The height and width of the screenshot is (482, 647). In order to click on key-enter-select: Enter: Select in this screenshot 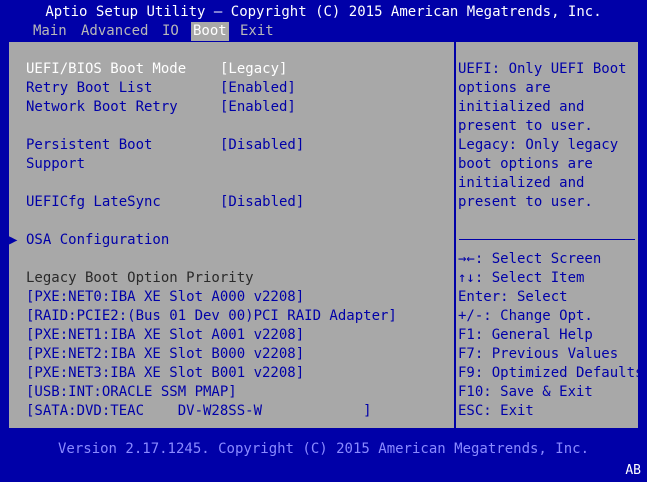, I will do `click(513, 297)`.